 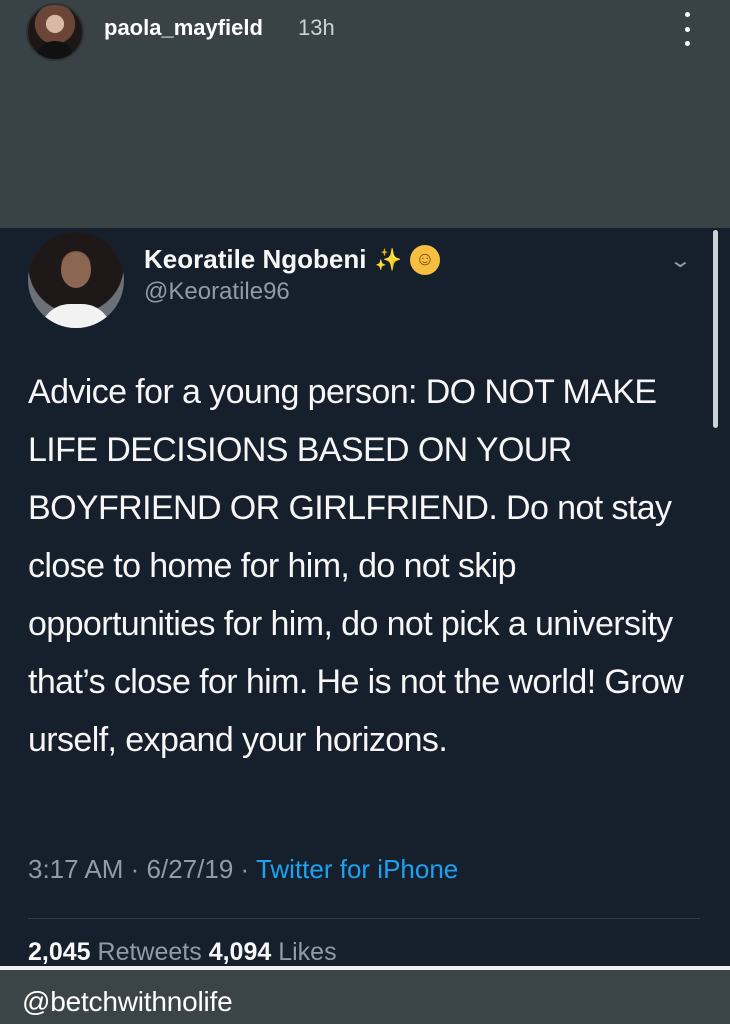 What do you see at coordinates (76, 869) in the screenshot?
I see `tweet-time: 3:17 AM` at bounding box center [76, 869].